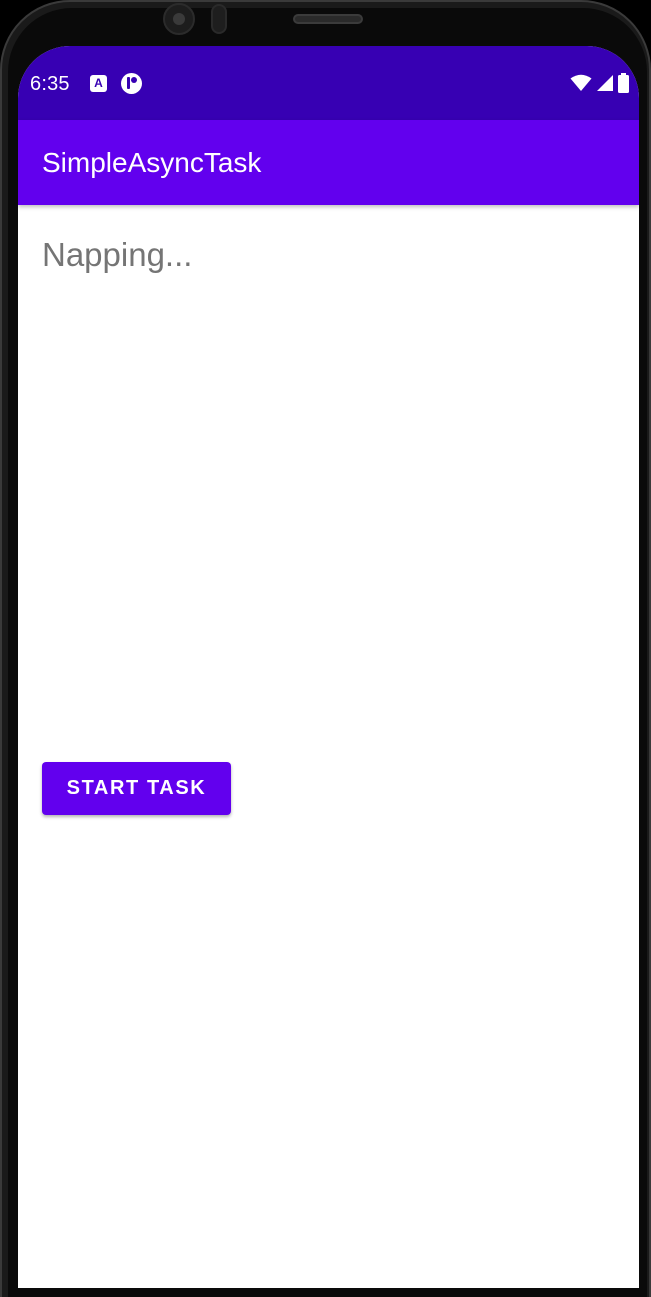  Describe the element at coordinates (152, 162) in the screenshot. I see `app-title: SimpleAsyncTask` at that location.